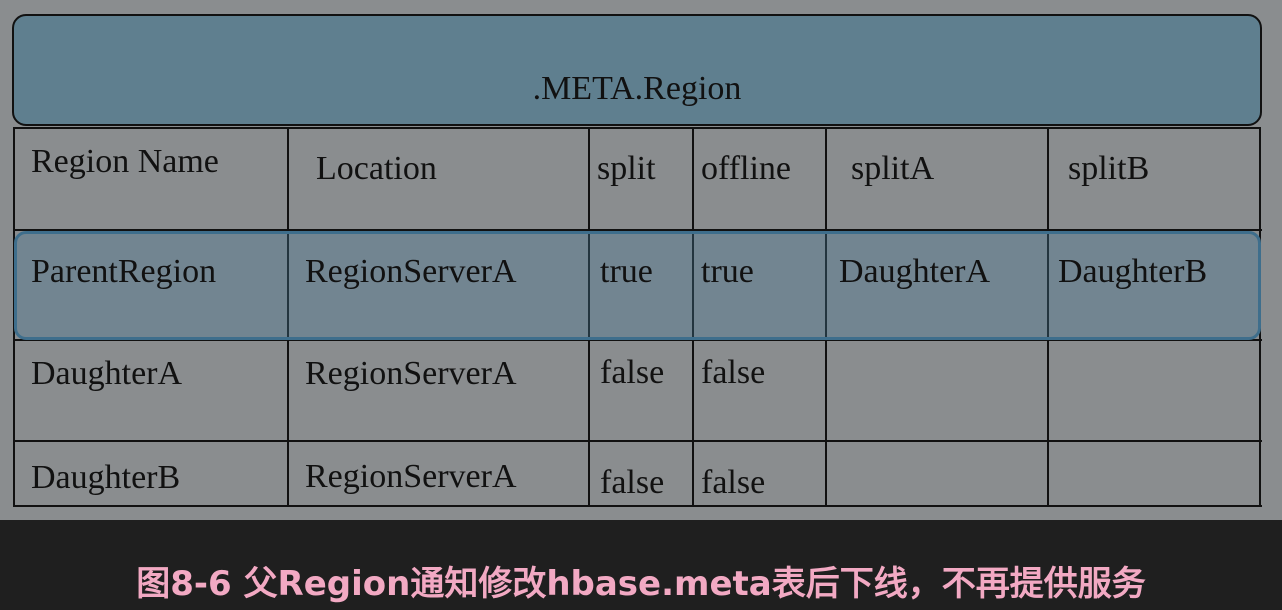  What do you see at coordinates (376, 168) in the screenshot?
I see `column-header-location: Location` at bounding box center [376, 168].